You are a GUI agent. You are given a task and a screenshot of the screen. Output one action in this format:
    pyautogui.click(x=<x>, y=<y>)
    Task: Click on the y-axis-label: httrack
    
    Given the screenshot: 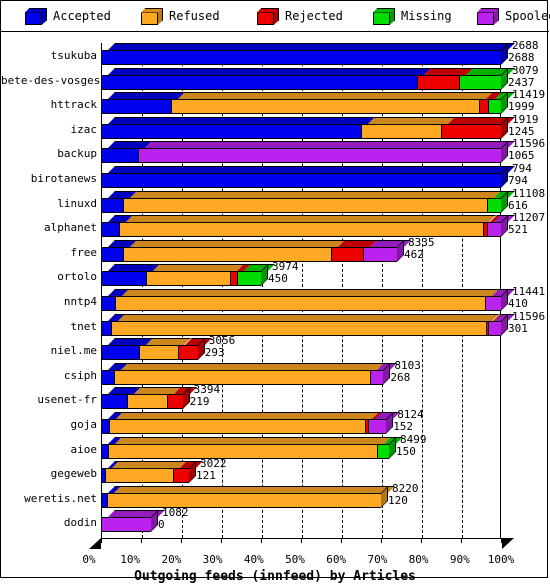 What is the action you would take?
    pyautogui.click(x=73, y=105)
    